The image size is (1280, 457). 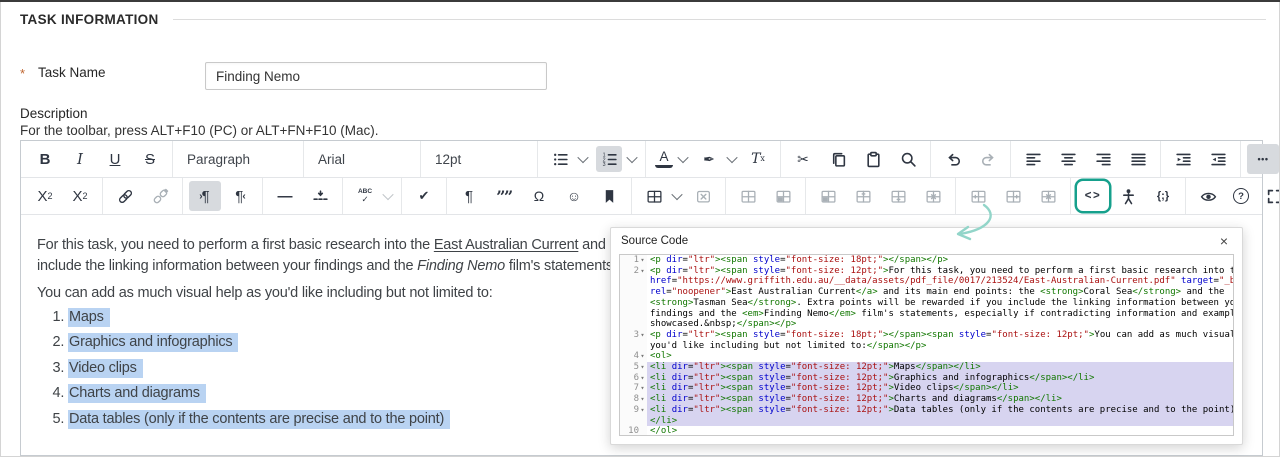 I want to click on code-sample-button: {;}, so click(x=1163, y=196).